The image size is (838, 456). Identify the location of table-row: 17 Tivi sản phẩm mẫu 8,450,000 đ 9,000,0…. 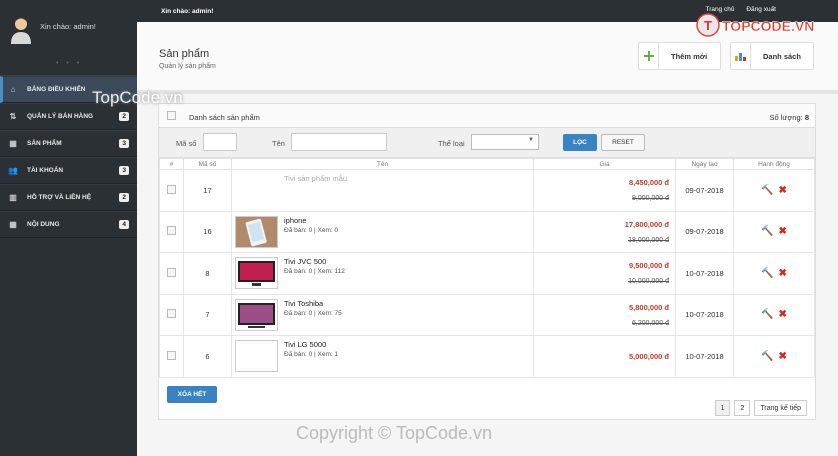
(487, 190).